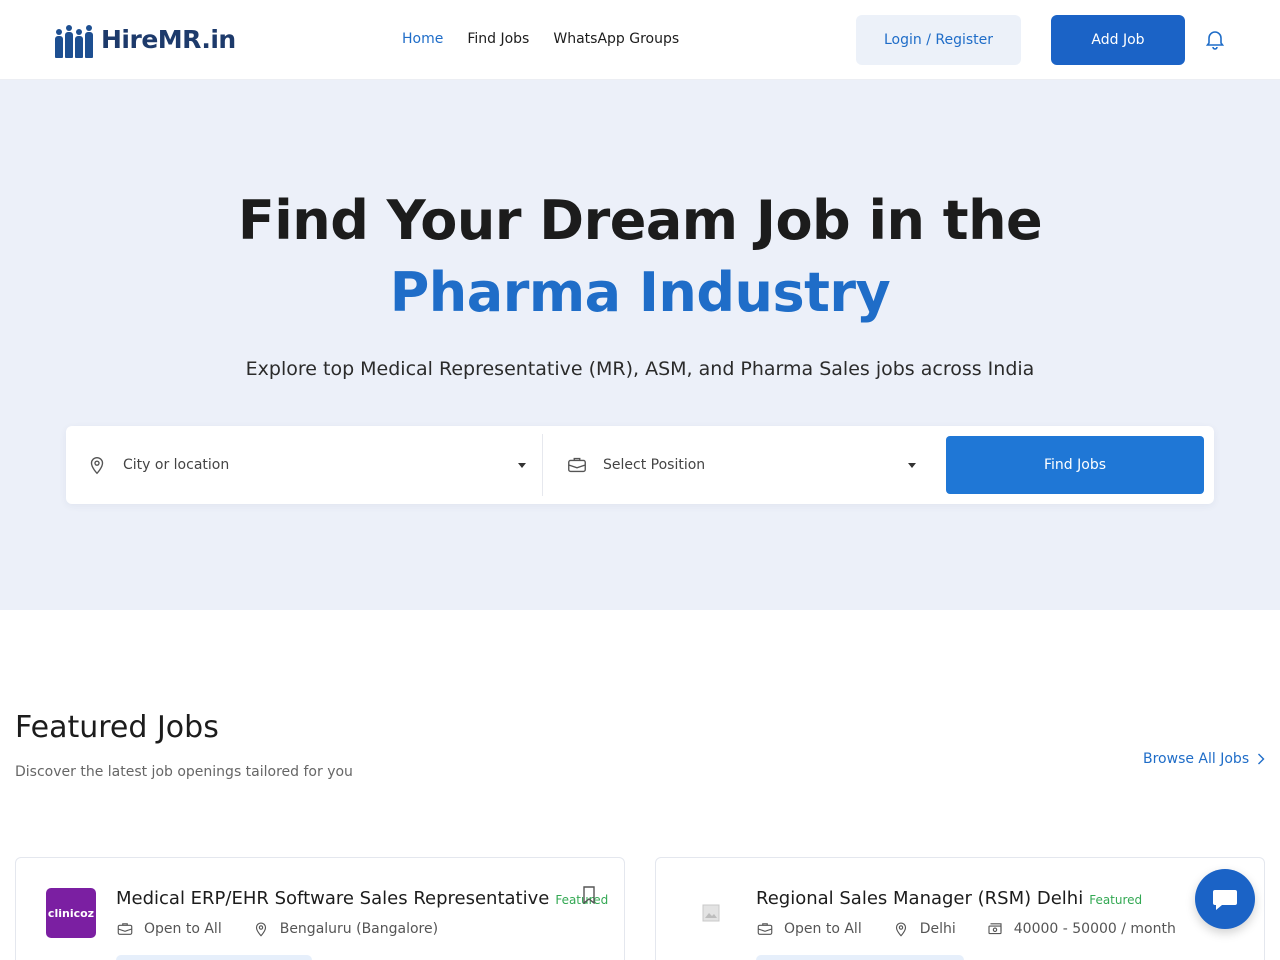  Describe the element at coordinates (938, 40) in the screenshot. I see `login-register-button: Login / Register` at that location.